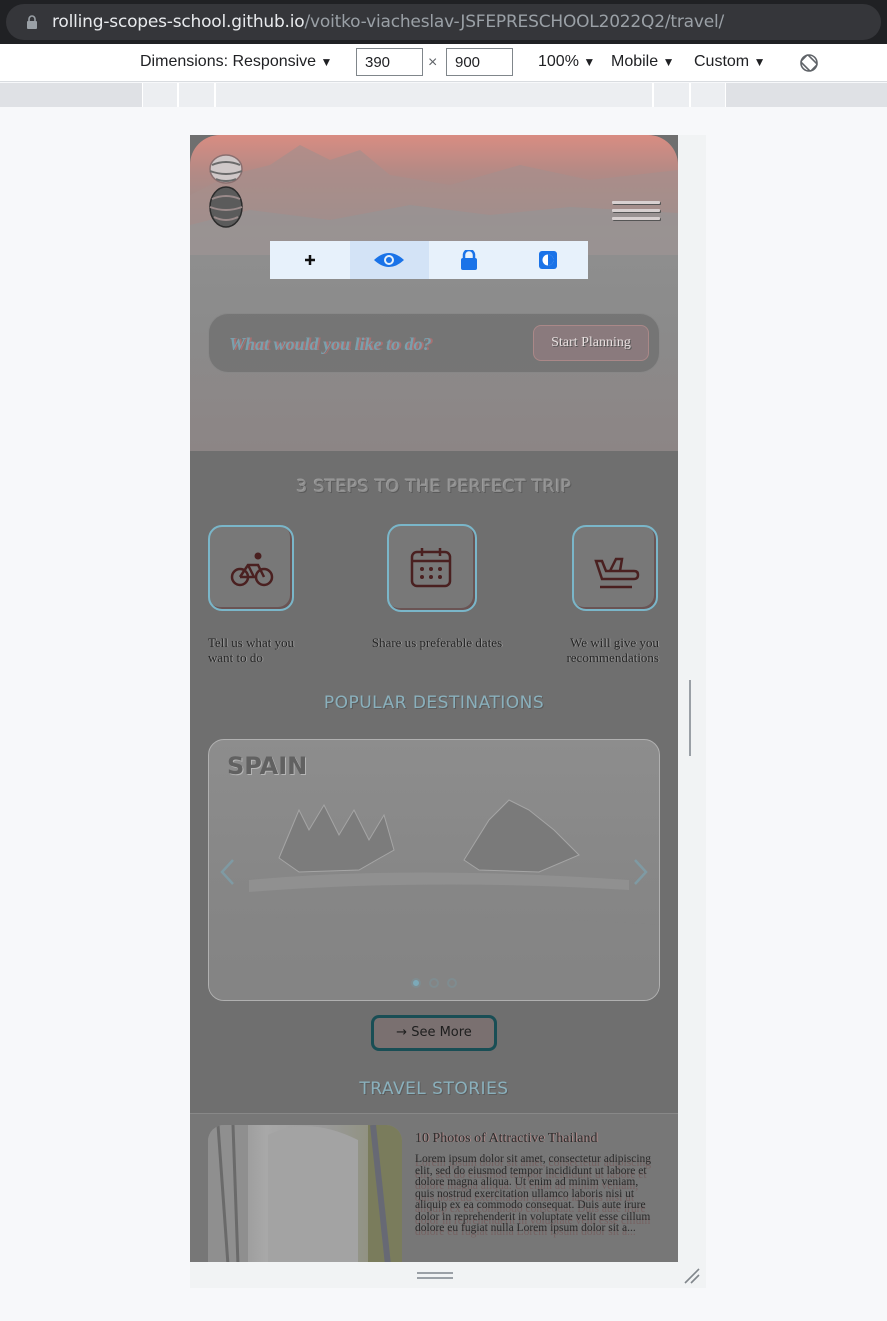 The image size is (887, 1321). I want to click on lock-button, so click(469, 260).